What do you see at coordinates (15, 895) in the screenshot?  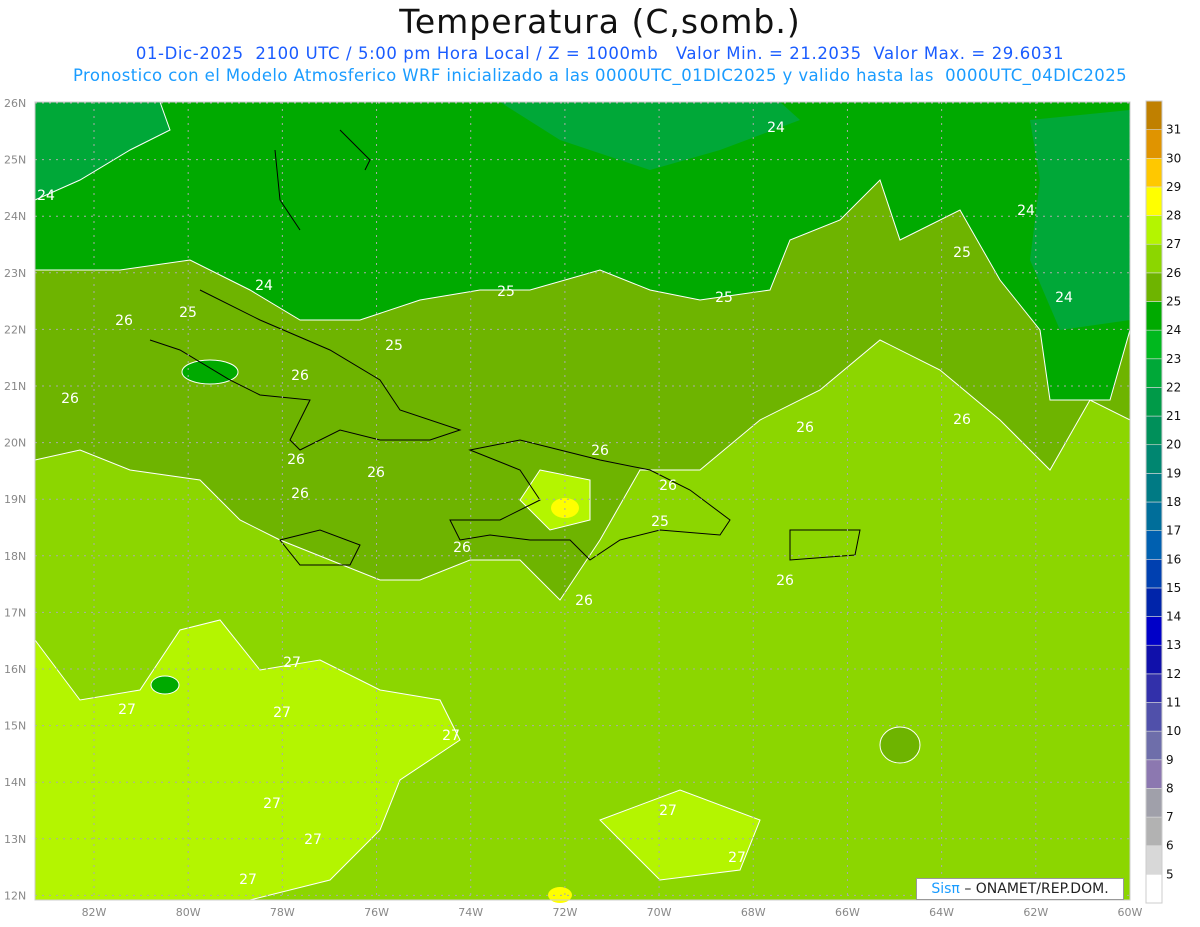 I see `lat-tick-label: 12N` at bounding box center [15, 895].